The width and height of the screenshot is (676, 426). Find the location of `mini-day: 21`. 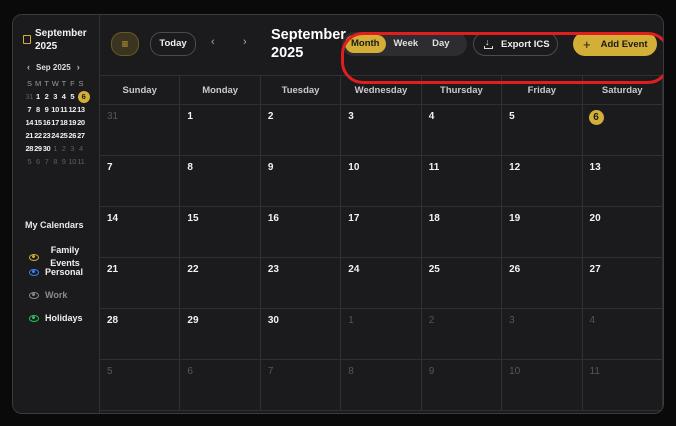

mini-day: 21 is located at coordinates (29, 135).